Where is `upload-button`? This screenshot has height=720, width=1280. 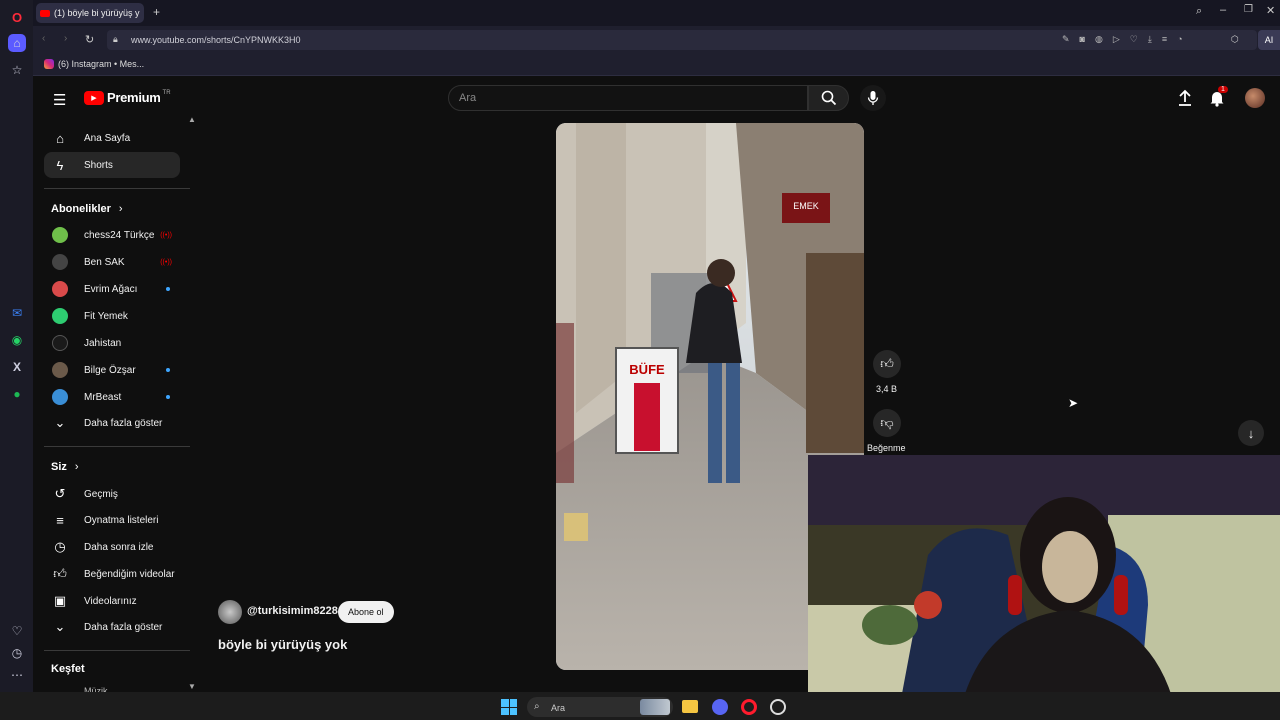 upload-button is located at coordinates (1185, 100).